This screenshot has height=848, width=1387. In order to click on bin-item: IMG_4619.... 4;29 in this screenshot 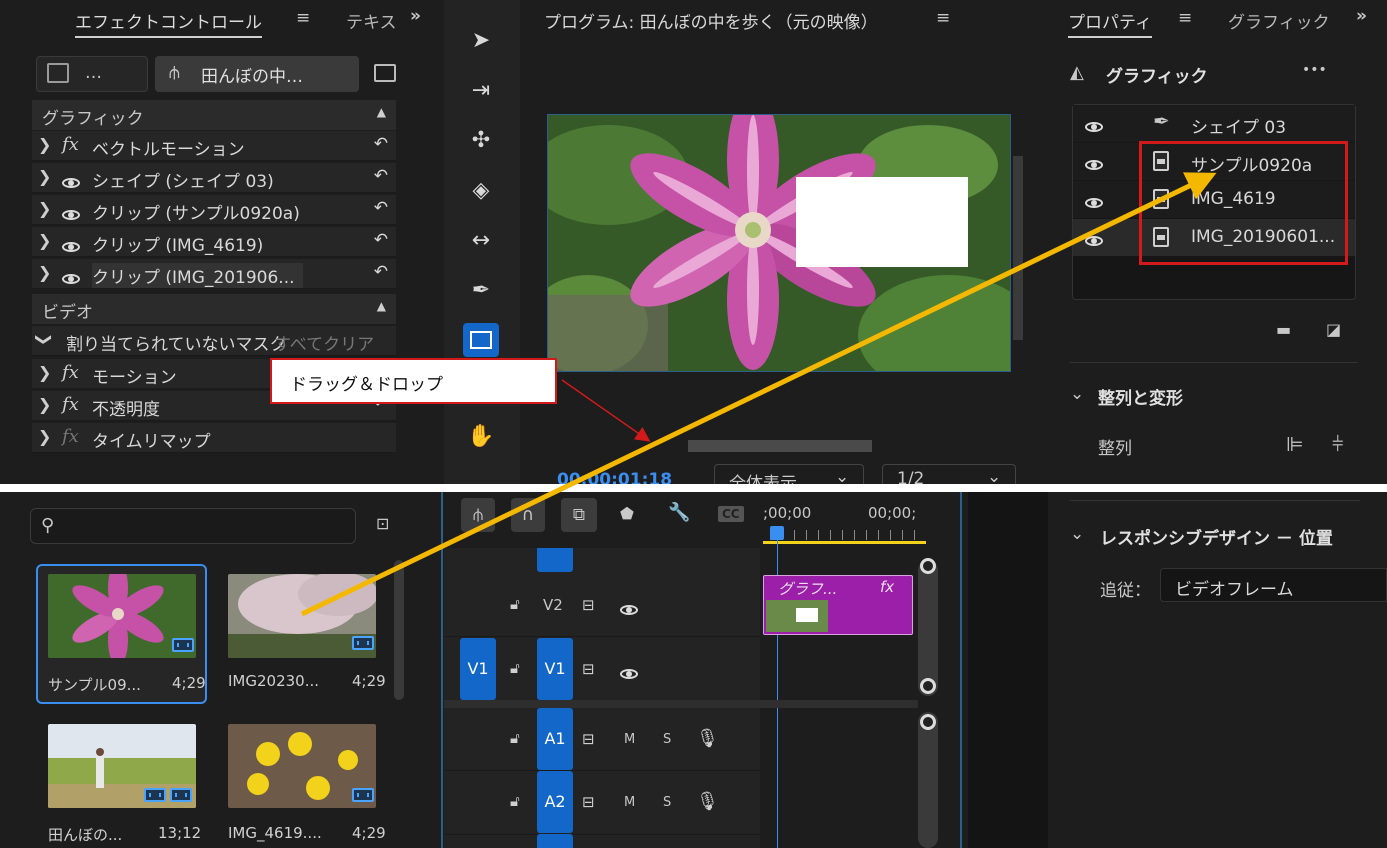, I will do `click(303, 782)`.